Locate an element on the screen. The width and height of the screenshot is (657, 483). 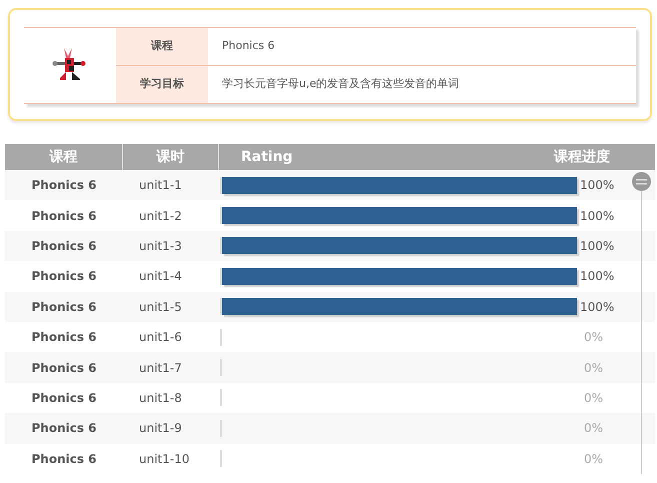
table-cell-text: unit1-6 is located at coordinates (160, 337).